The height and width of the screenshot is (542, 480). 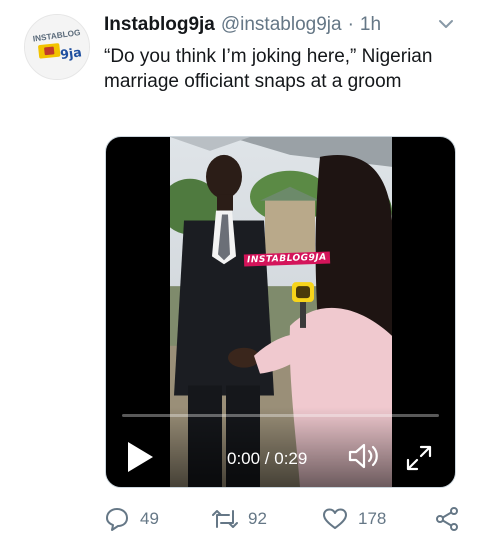 What do you see at coordinates (284, 519) in the screenshot?
I see `tweet-actions: 49 92 178` at bounding box center [284, 519].